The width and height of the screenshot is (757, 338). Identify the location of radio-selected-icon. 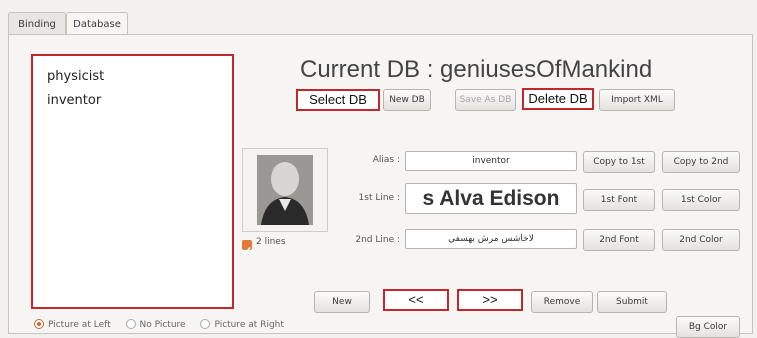
(39, 324).